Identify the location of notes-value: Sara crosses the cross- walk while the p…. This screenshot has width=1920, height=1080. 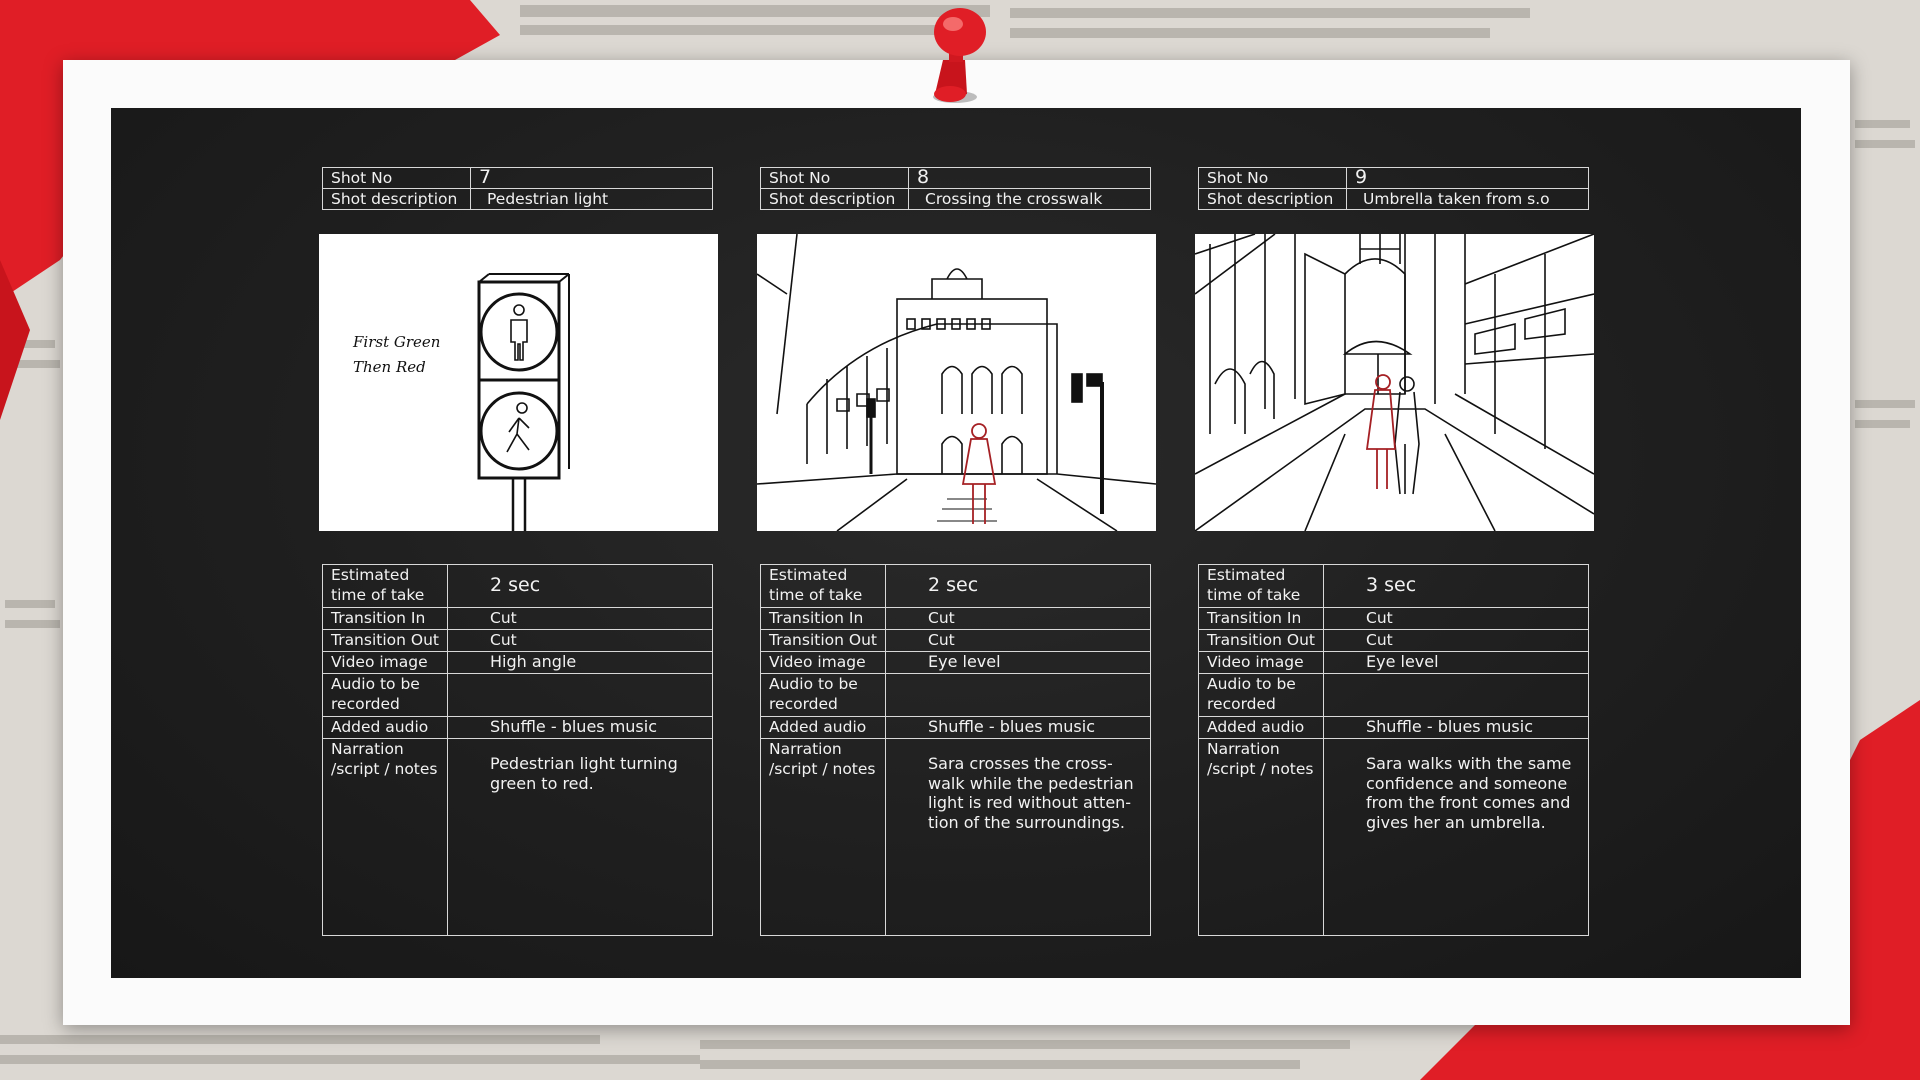
(1018, 837).